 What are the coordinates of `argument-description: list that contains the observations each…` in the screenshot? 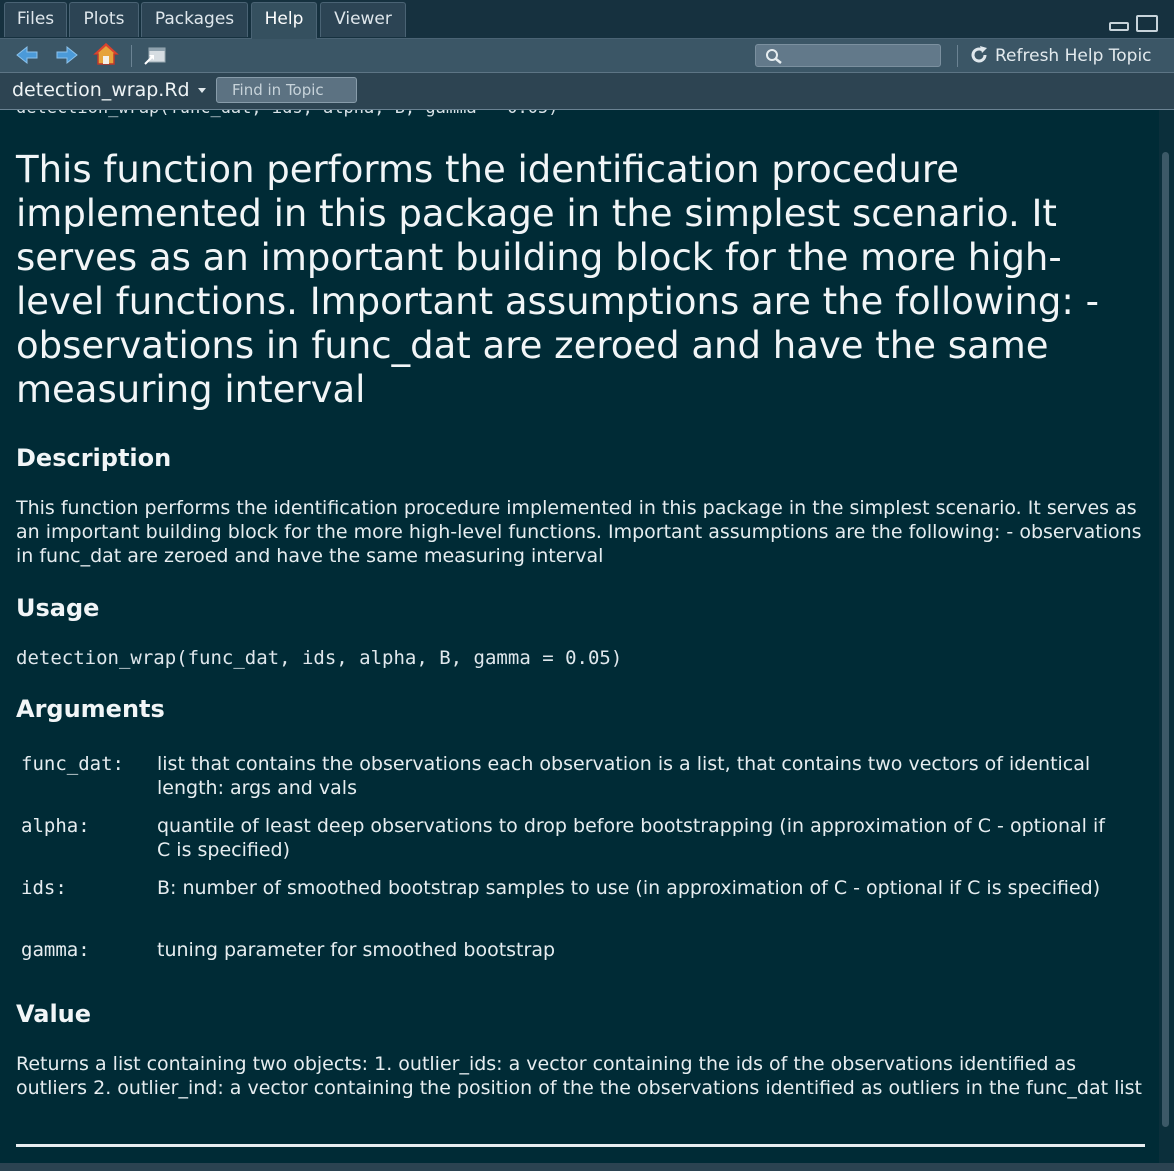 It's located at (624, 776).